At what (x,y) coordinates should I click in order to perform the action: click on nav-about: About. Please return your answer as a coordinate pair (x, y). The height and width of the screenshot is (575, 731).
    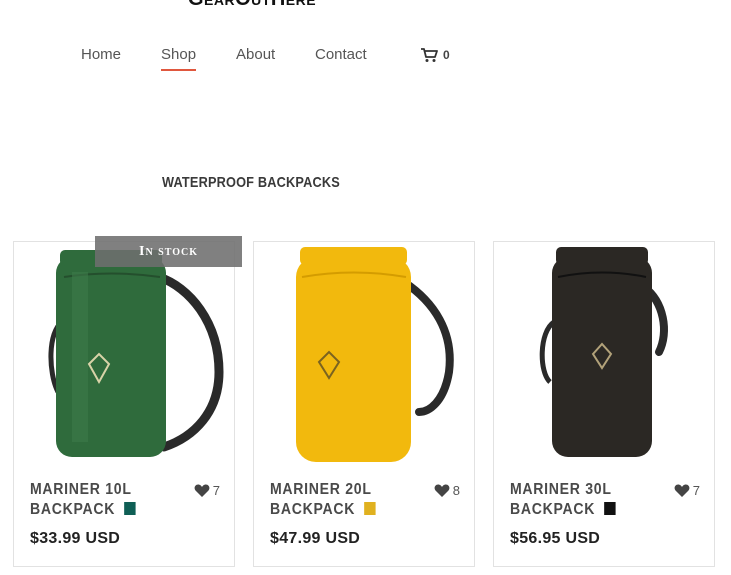
    Looking at the image, I should click on (255, 54).